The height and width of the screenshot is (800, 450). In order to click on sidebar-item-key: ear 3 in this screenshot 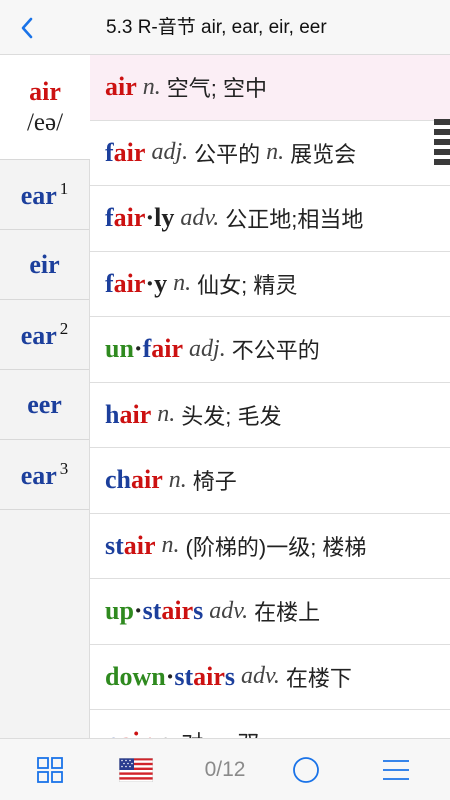, I will do `click(44, 474)`.